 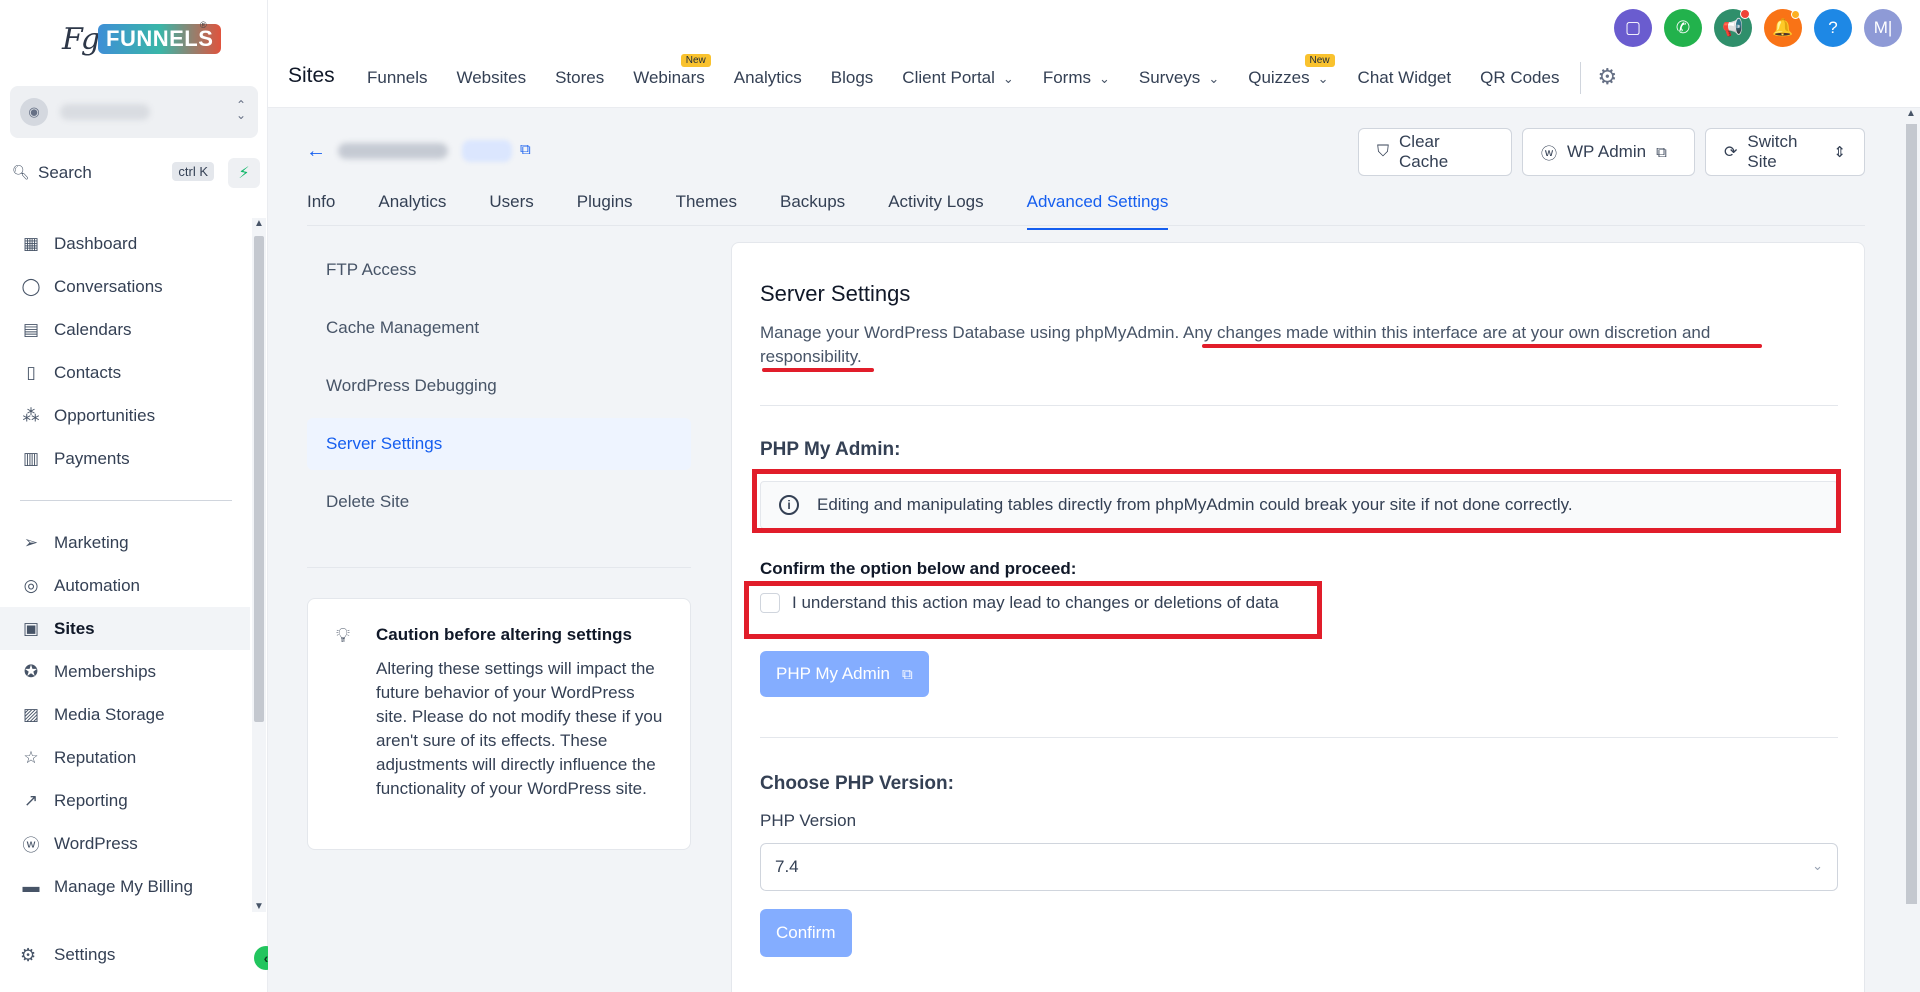 I want to click on php-version-value: 7.4, so click(x=787, y=866).